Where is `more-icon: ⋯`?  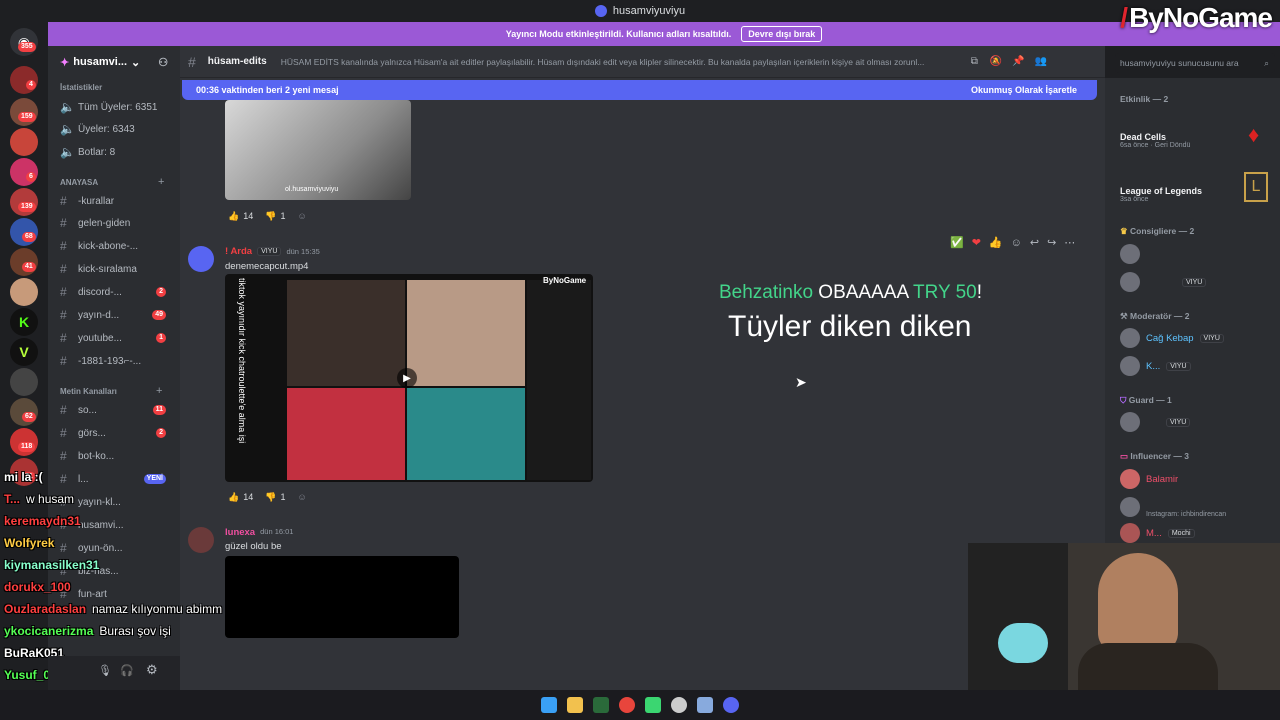
more-icon: ⋯ is located at coordinates (1069, 242).